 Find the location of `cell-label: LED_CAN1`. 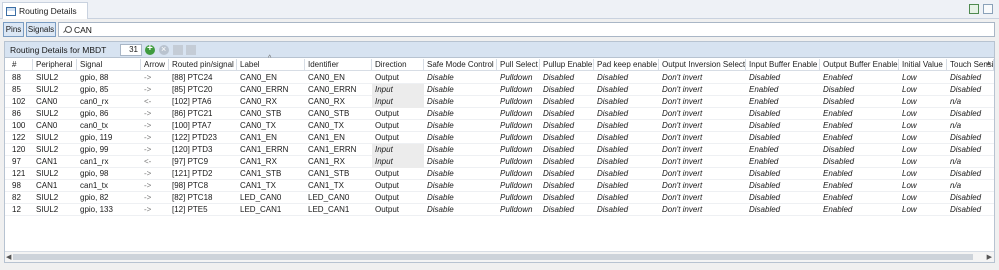

cell-label: LED_CAN1 is located at coordinates (271, 210).